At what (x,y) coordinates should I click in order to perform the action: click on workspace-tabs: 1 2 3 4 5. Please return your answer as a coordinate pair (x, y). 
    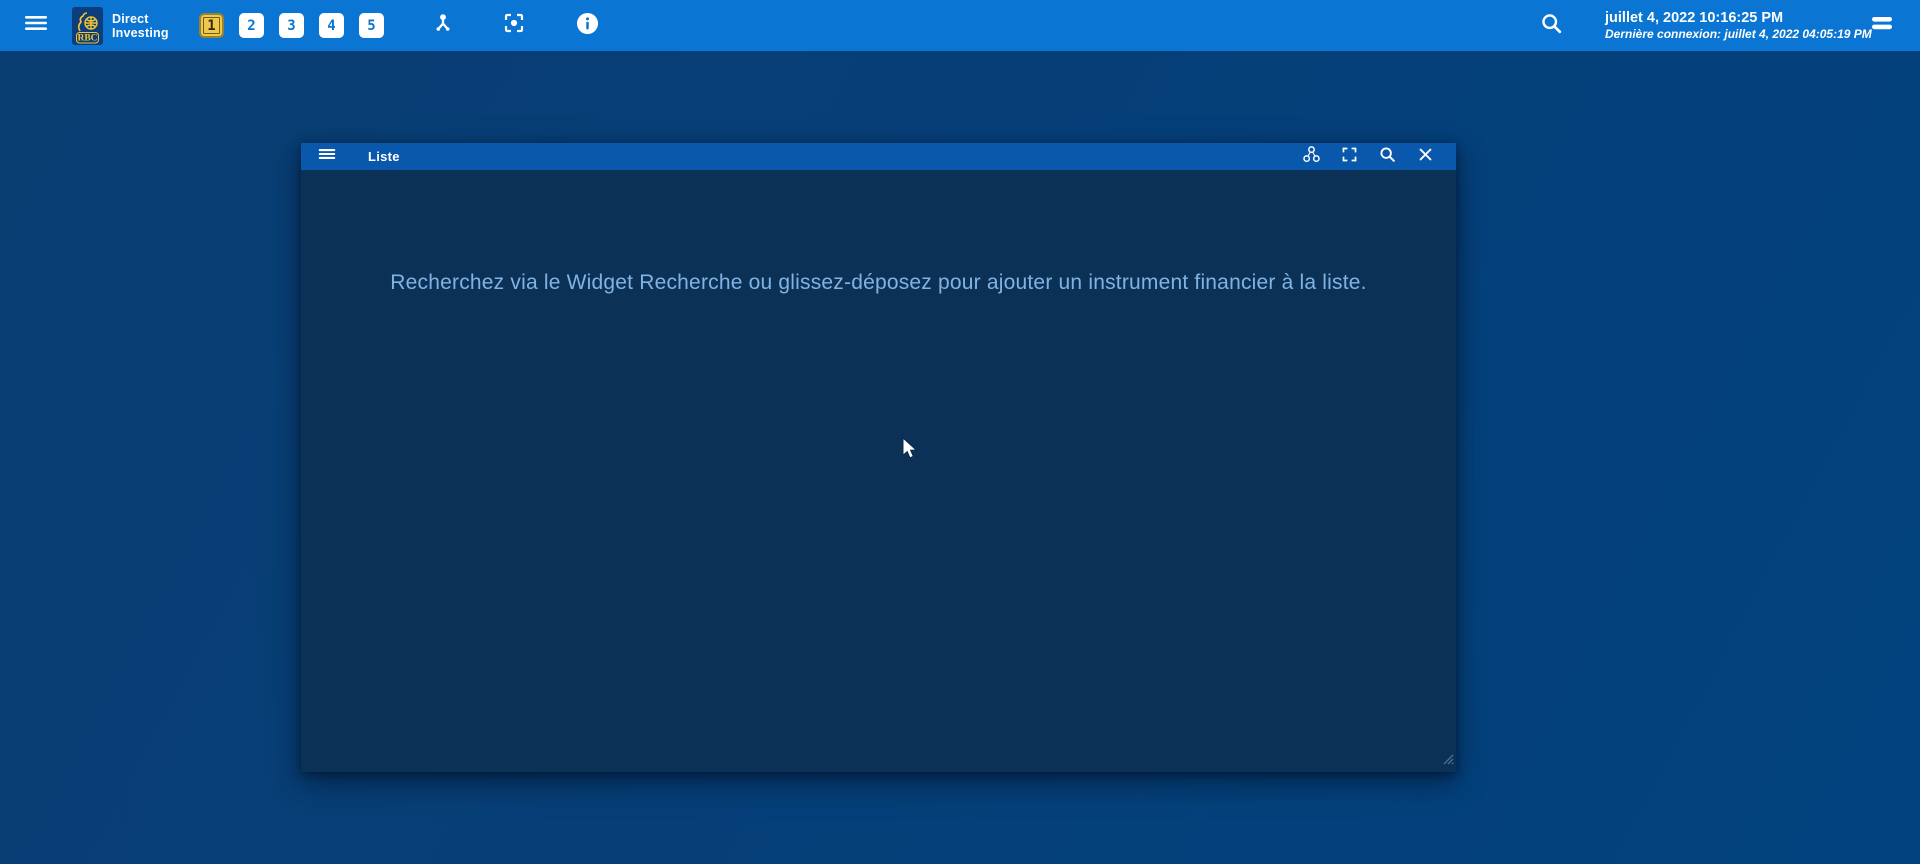
    Looking at the image, I should click on (291, 25).